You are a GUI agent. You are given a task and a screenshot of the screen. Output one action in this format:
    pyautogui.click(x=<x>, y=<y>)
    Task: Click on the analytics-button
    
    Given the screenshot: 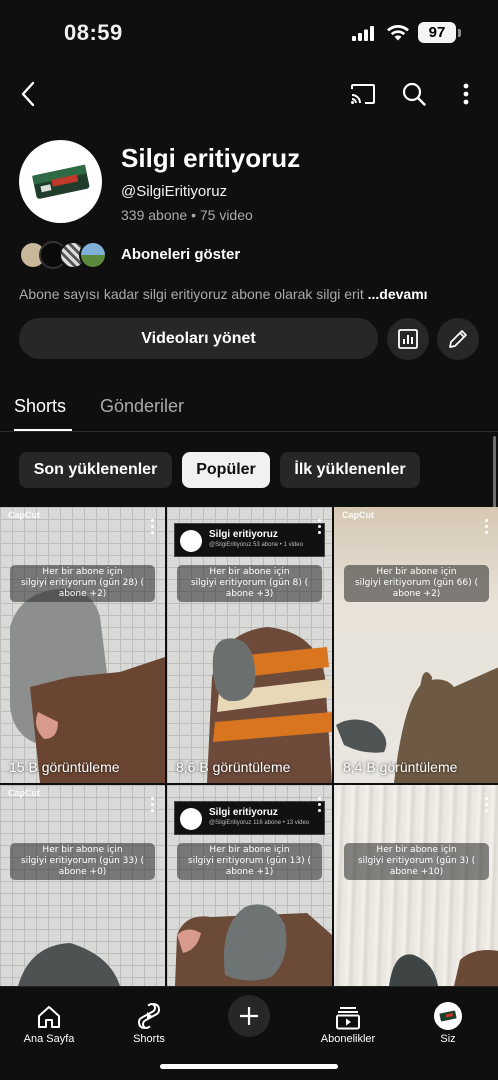 What is the action you would take?
    pyautogui.click(x=408, y=339)
    